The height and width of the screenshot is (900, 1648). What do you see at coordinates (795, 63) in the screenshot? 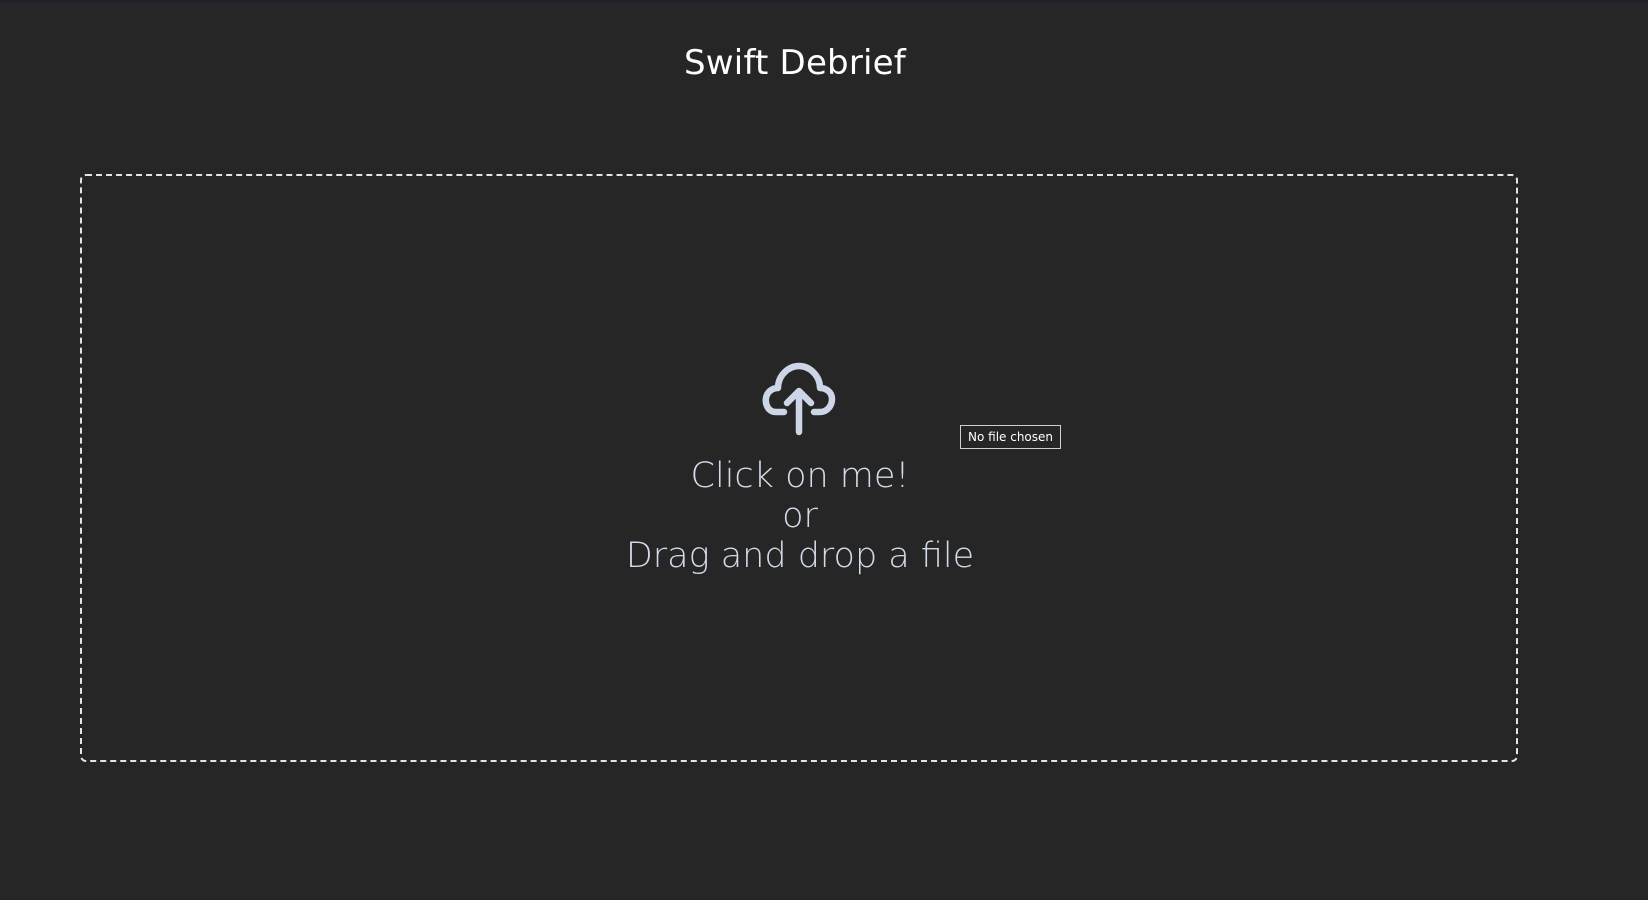
I see `page-title: Swift Debrief` at bounding box center [795, 63].